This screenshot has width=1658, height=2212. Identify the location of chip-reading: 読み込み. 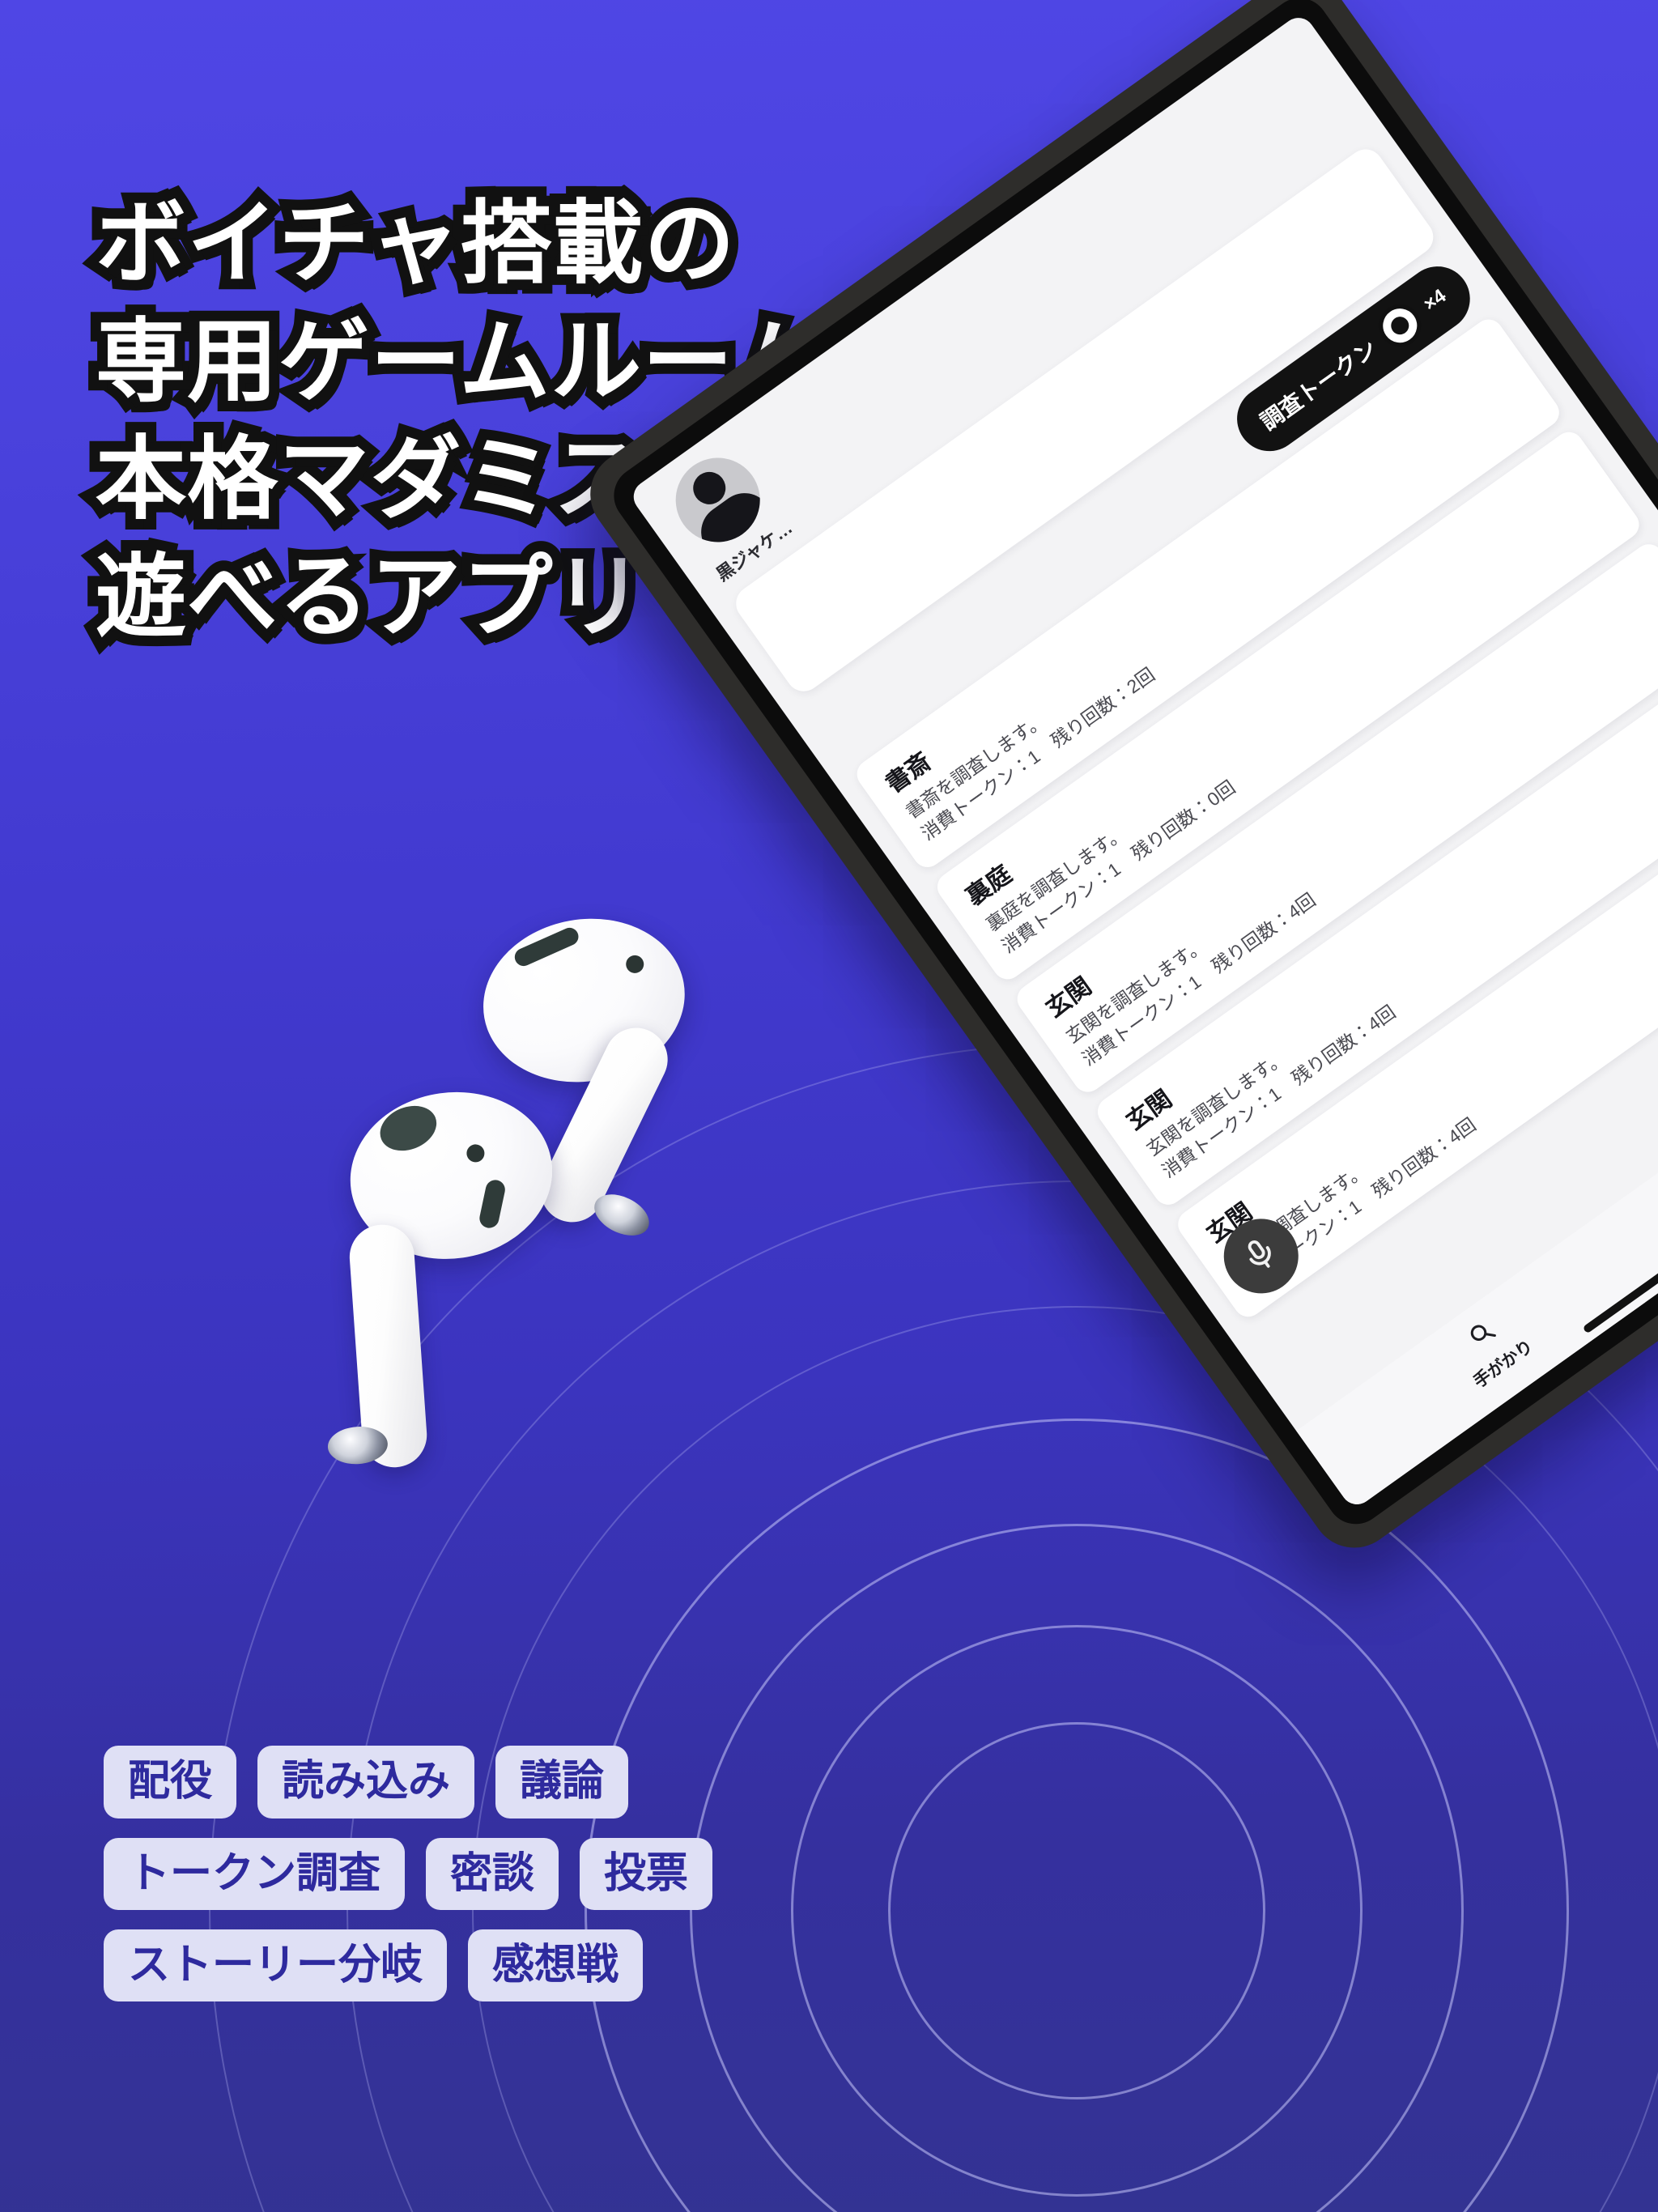
(366, 1782).